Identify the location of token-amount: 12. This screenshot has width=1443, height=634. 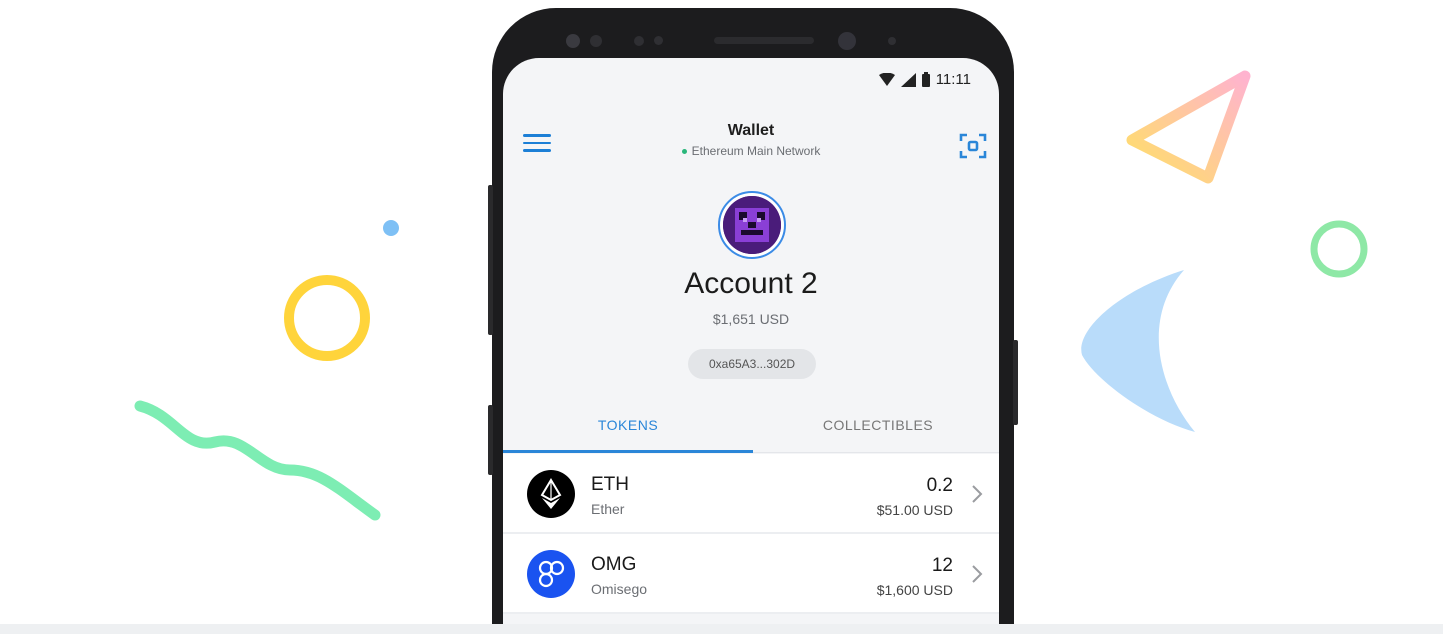
(942, 565).